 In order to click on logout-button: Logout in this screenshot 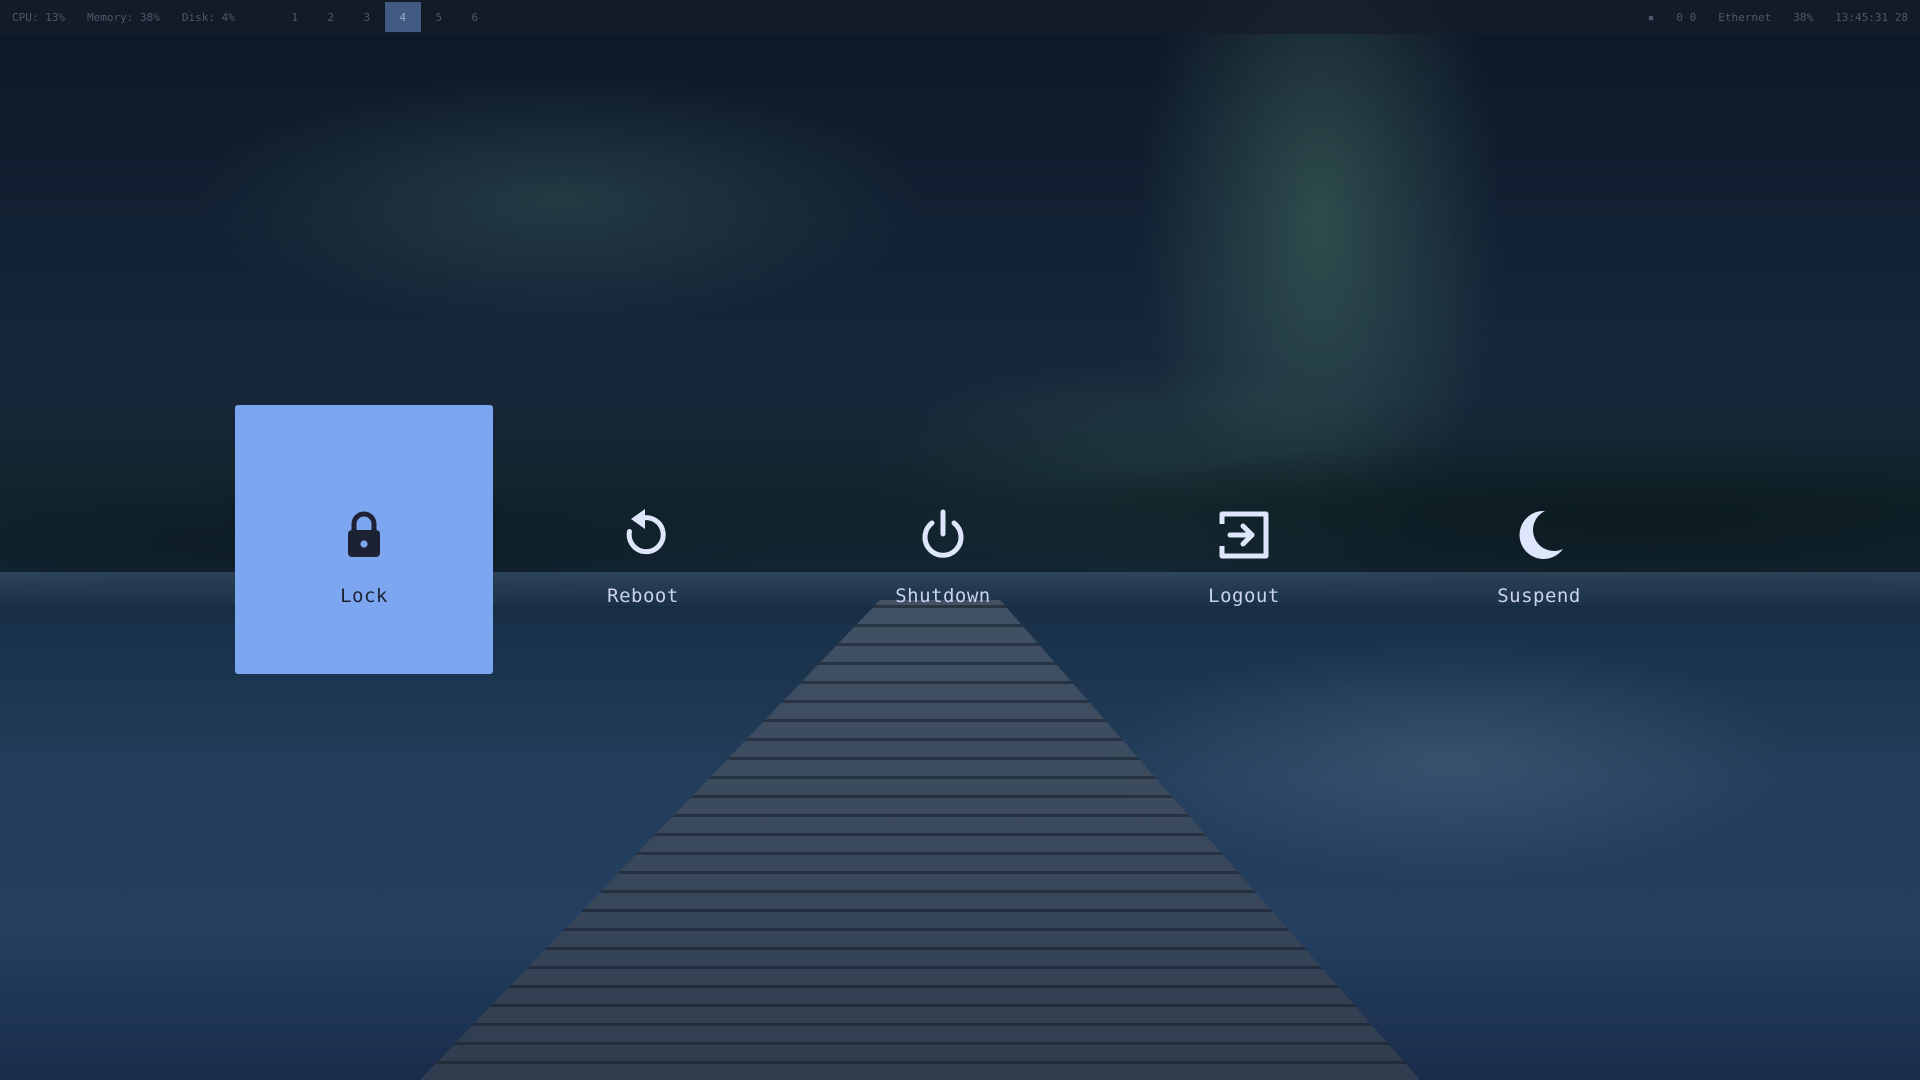, I will do `click(1244, 539)`.